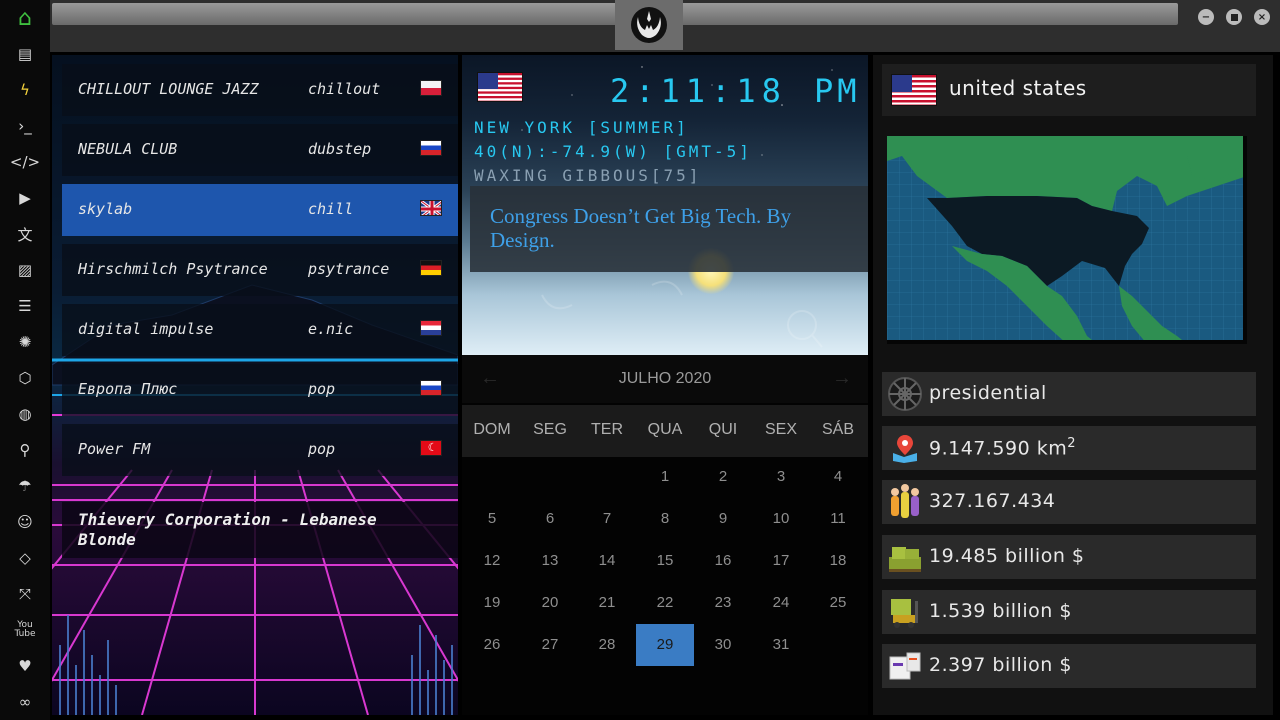 The width and height of the screenshot is (1280, 720). Describe the element at coordinates (1072, 443) in the screenshot. I see `area-unit-superscript: 2` at that location.